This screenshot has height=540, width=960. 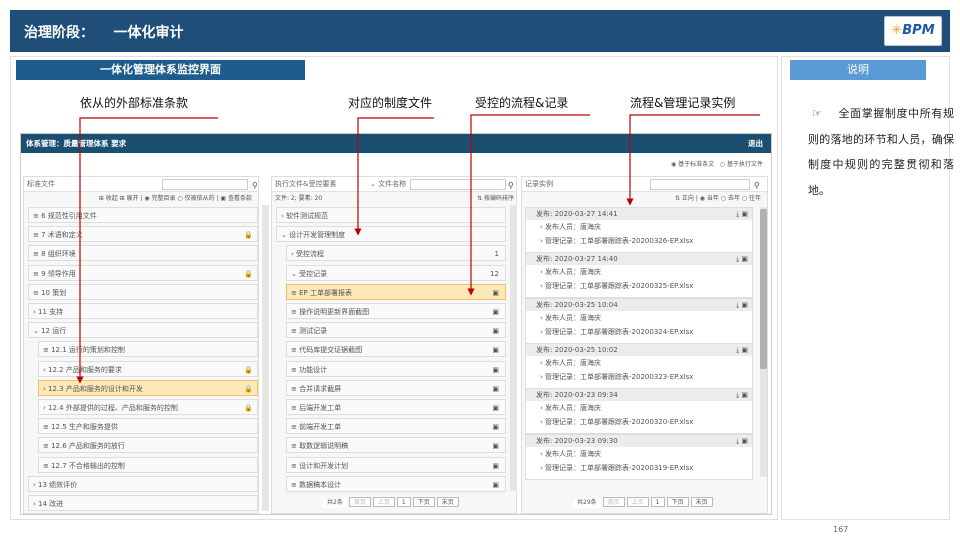 What do you see at coordinates (577, 395) in the screenshot?
I see `record-date-label: 发布: 2020-03-23 09:34` at bounding box center [577, 395].